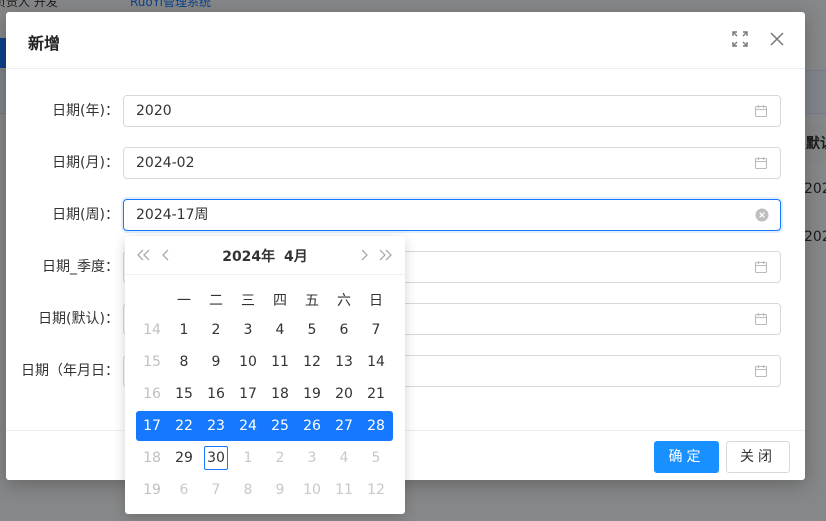 The width and height of the screenshot is (826, 521). What do you see at coordinates (152, 426) in the screenshot?
I see `week-number: 17` at bounding box center [152, 426].